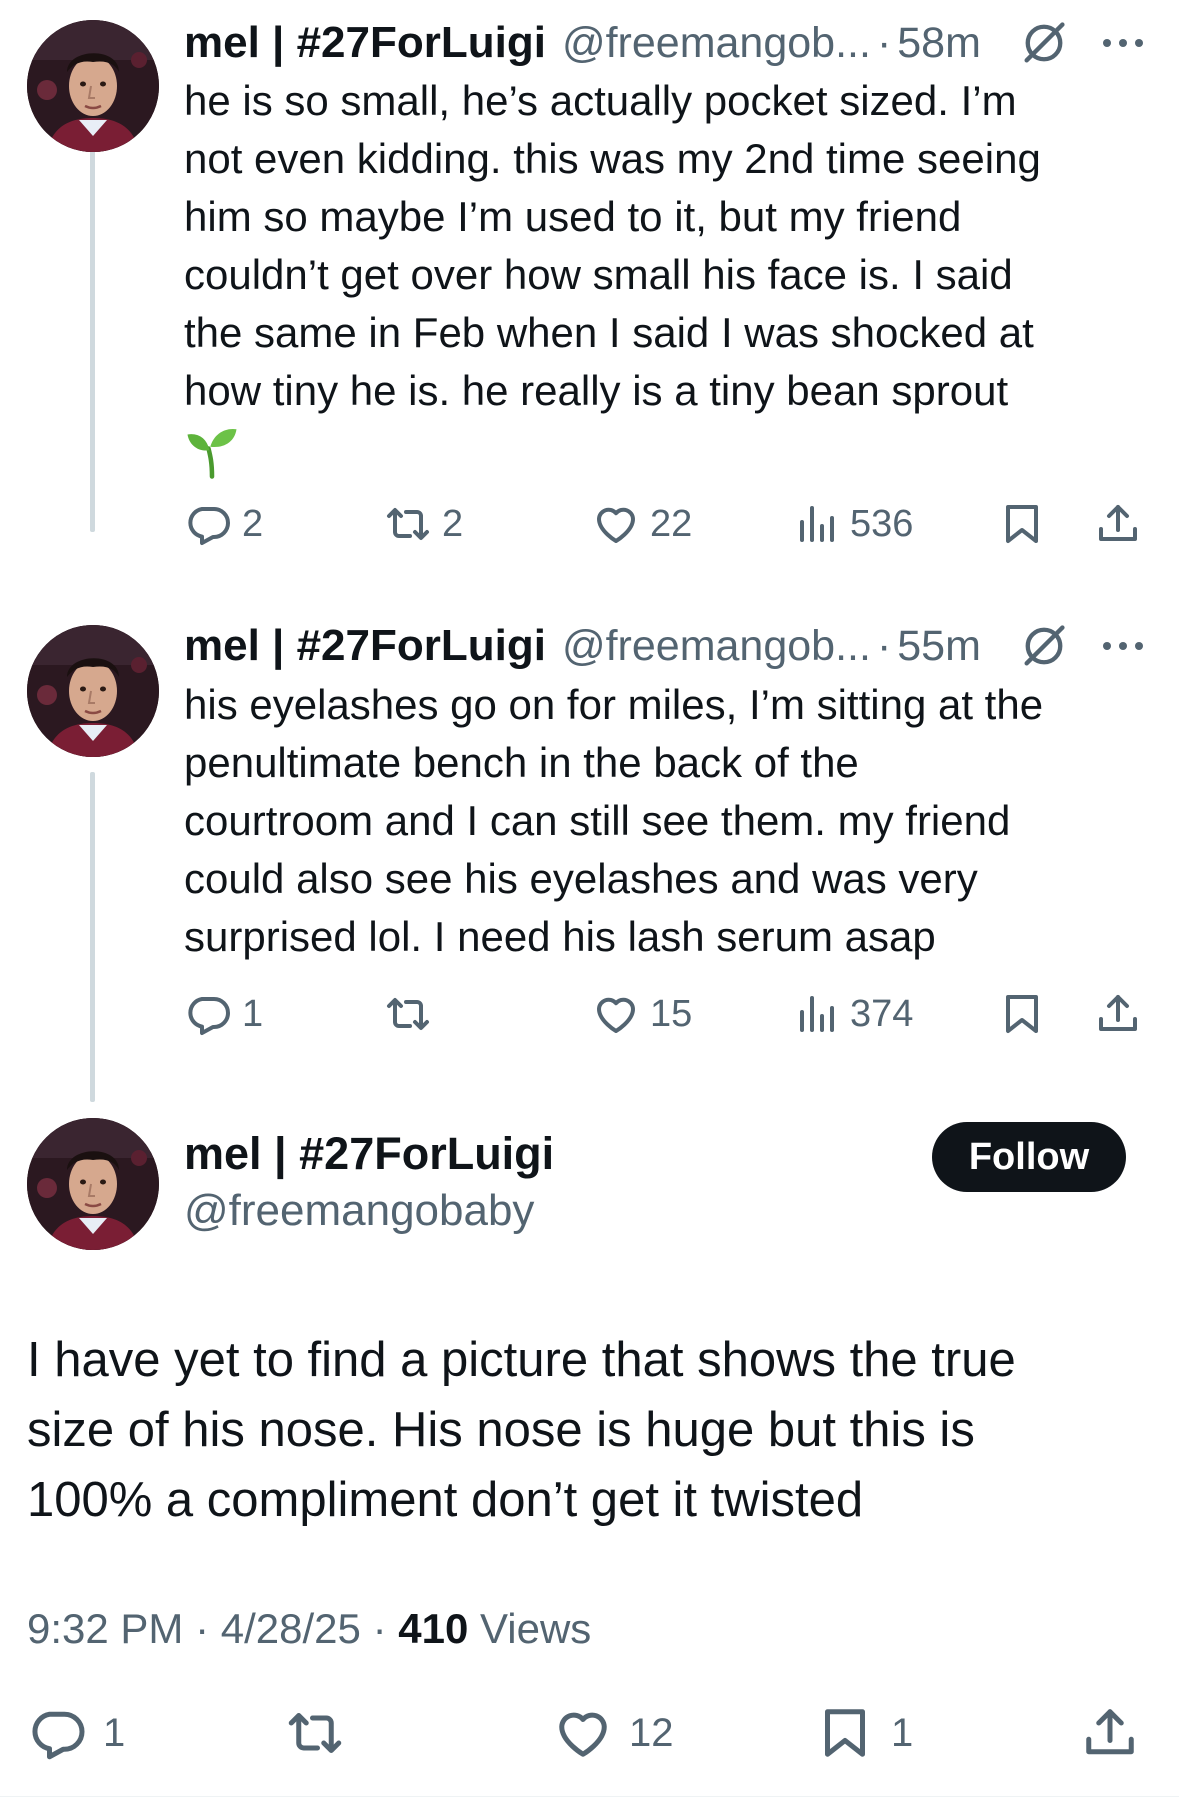 This screenshot has height=1818, width=1179. I want to click on like-count: 15, so click(671, 1013).